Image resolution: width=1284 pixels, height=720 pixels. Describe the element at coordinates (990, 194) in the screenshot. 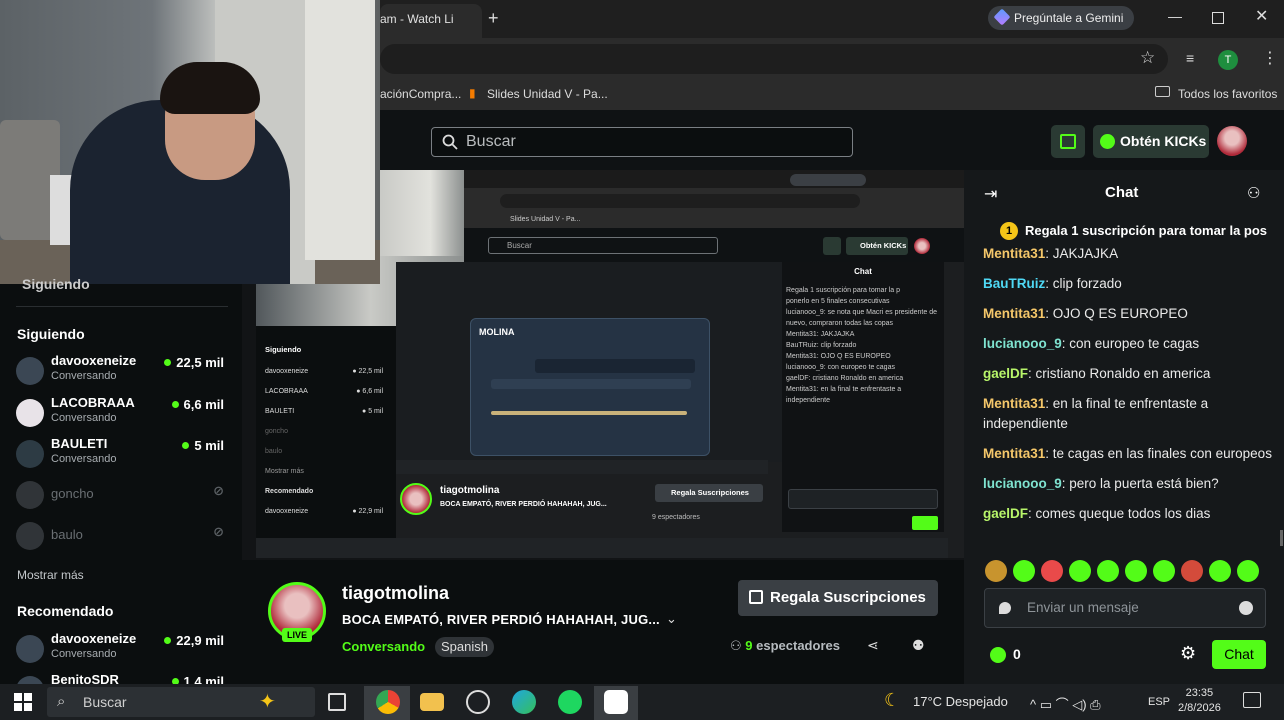

I see `collapse-chat-icon: ⇥` at that location.